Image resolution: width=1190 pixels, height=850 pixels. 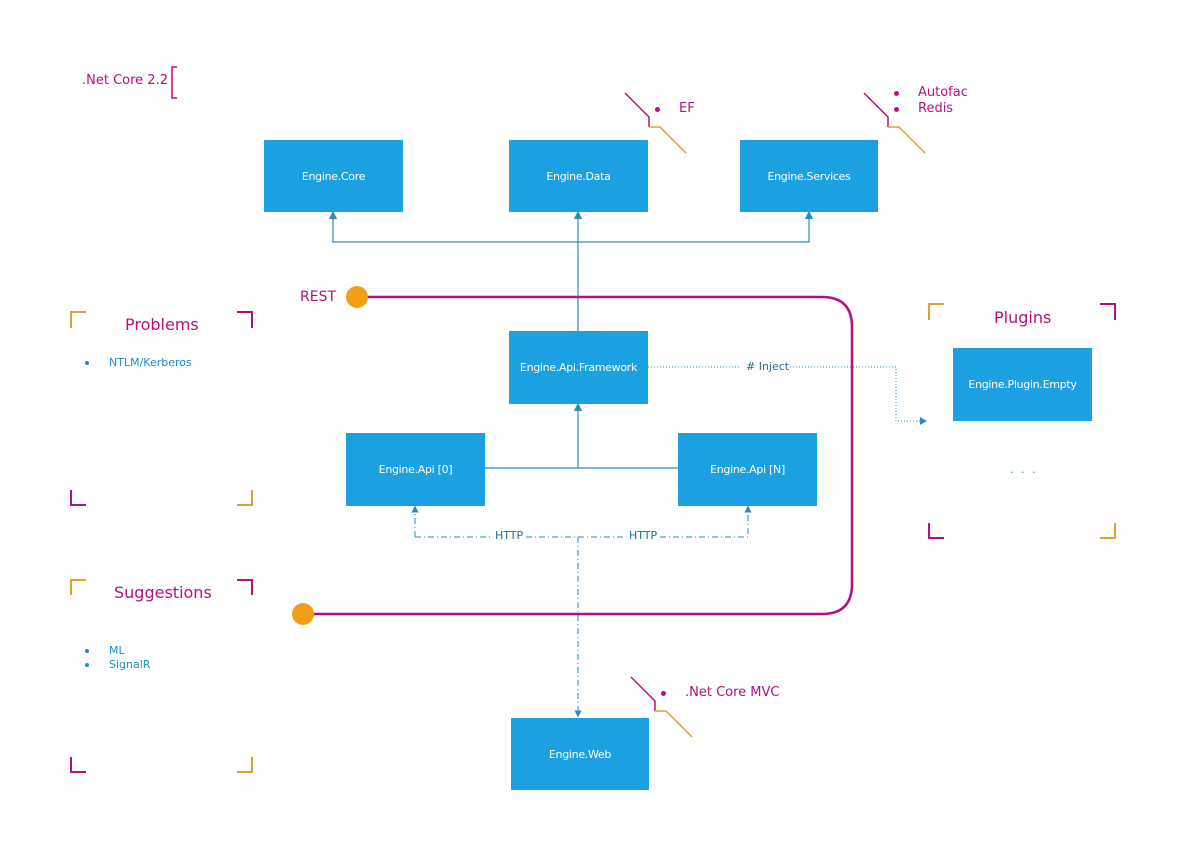 What do you see at coordinates (162, 324) in the screenshot?
I see `problems-title: Problems` at bounding box center [162, 324].